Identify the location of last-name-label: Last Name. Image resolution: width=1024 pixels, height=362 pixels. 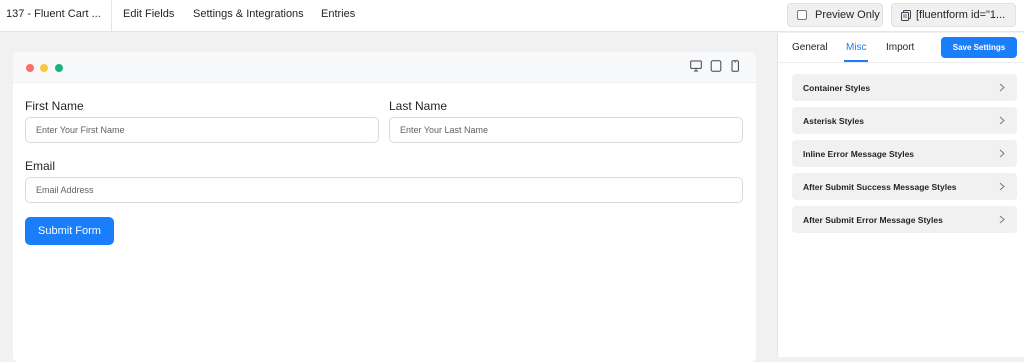
(418, 106).